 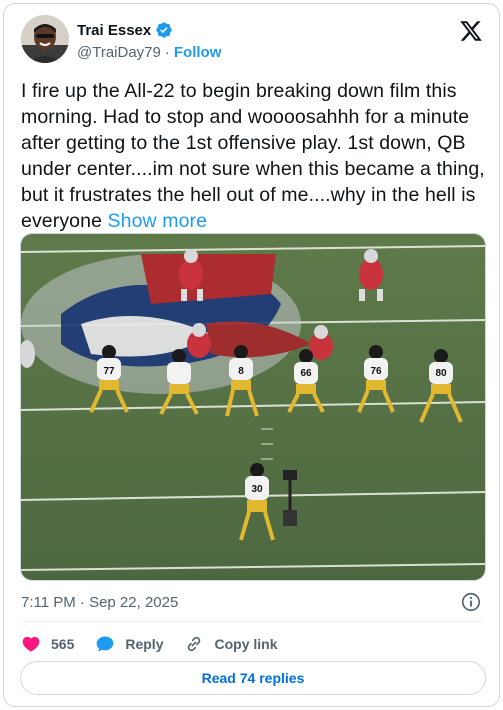 What do you see at coordinates (306, 373) in the screenshot?
I see `jersey-number: 66` at bounding box center [306, 373].